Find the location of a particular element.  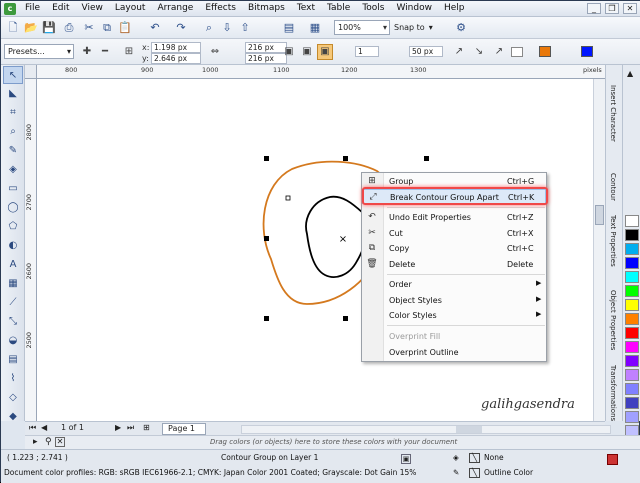

previous-page-icon: ◀ is located at coordinates (44, 427).